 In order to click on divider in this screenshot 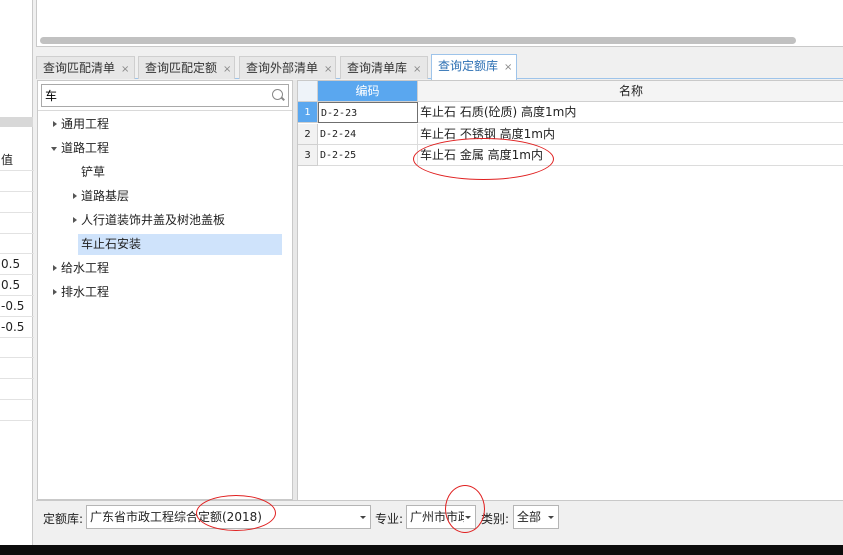, I will do `click(165, 110)`.